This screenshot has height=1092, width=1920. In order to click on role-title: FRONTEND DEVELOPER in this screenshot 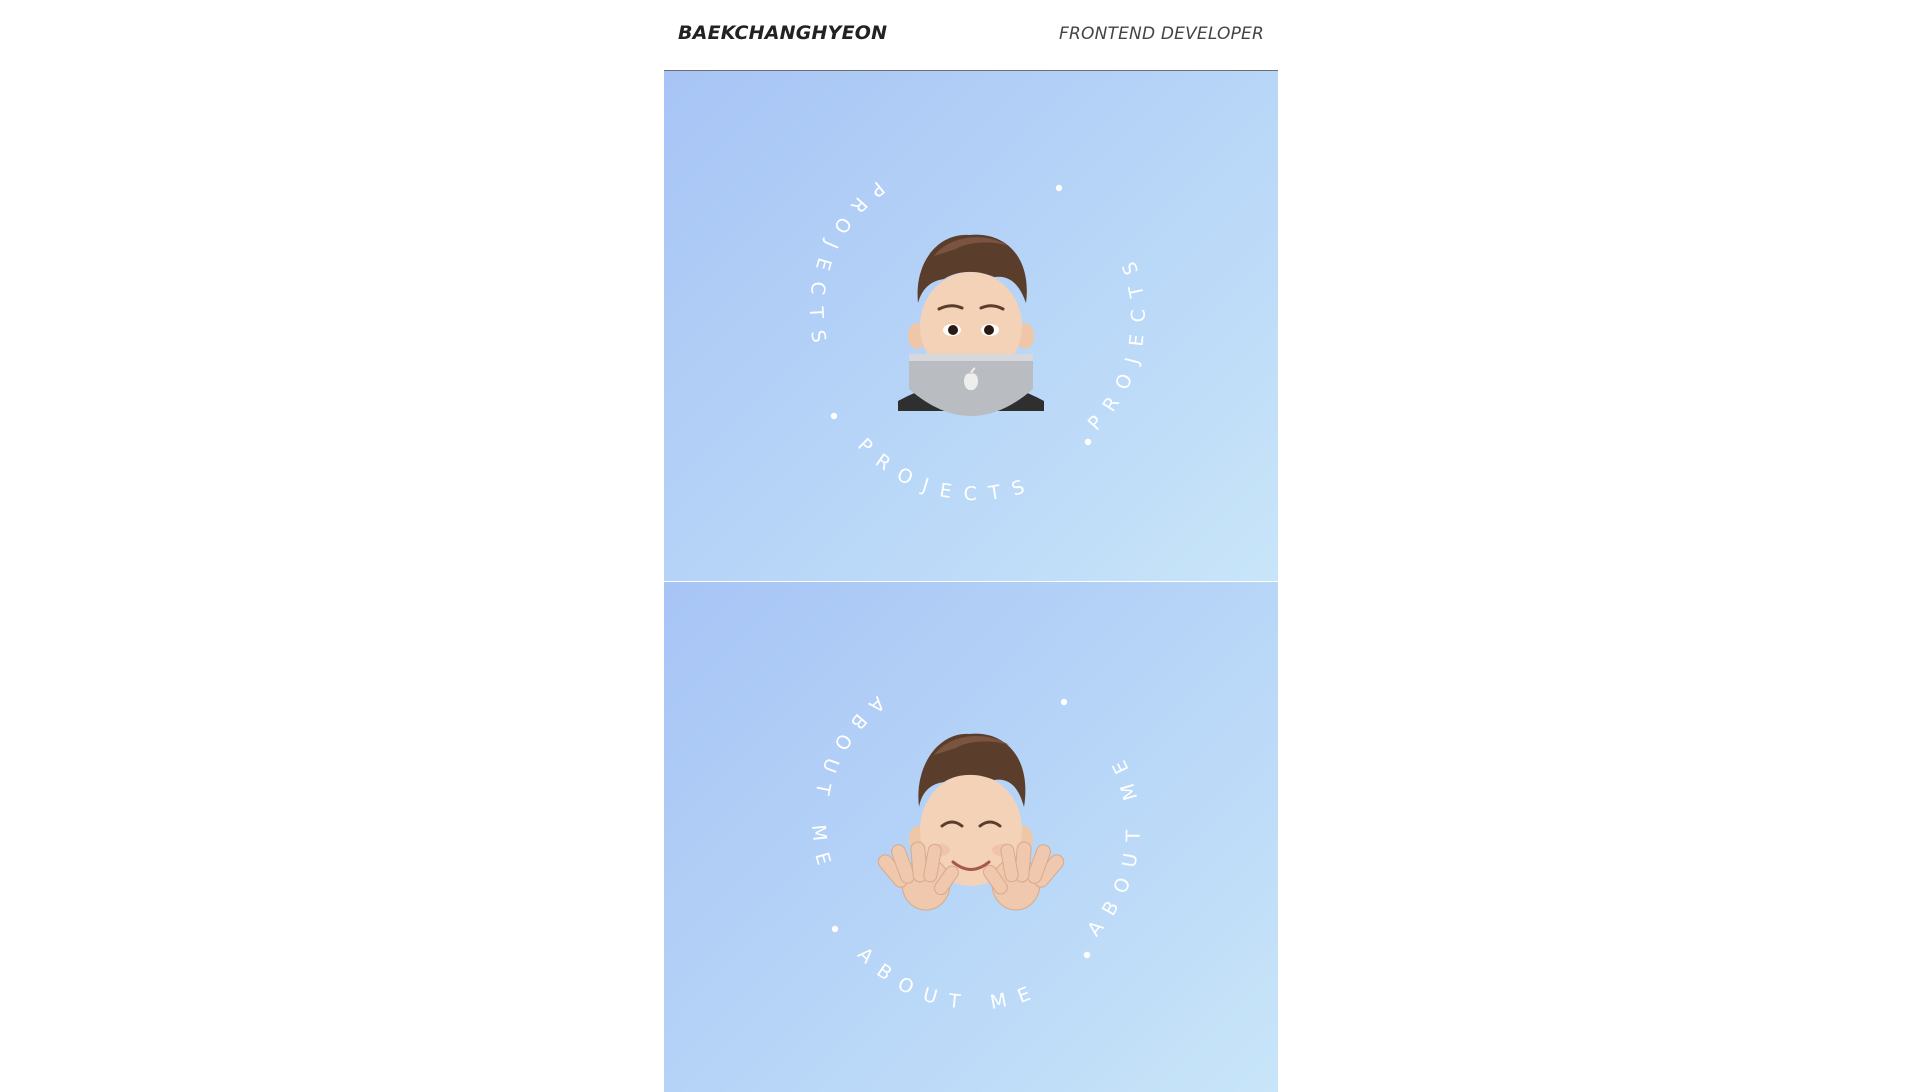, I will do `click(1161, 34)`.